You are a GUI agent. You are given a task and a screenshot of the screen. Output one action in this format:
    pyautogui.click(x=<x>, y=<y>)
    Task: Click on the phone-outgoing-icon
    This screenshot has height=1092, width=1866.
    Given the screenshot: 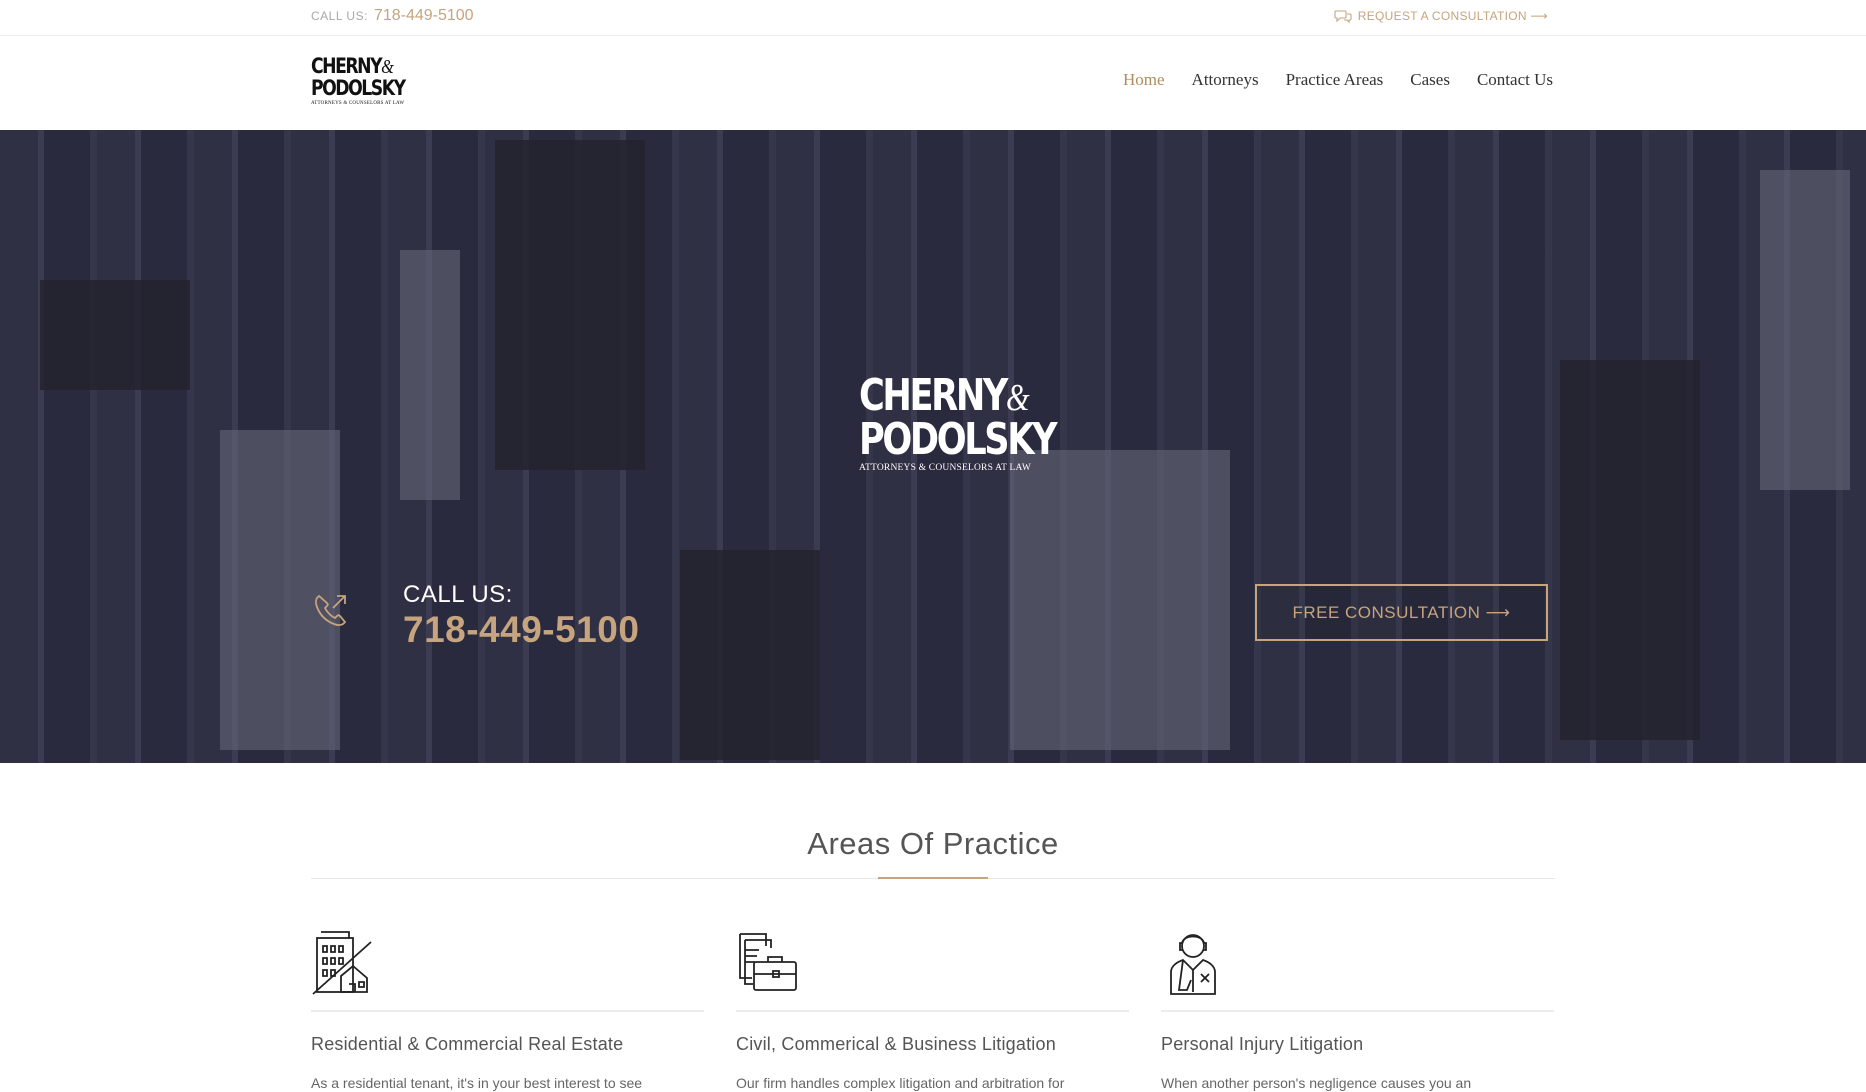 What is the action you would take?
    pyautogui.click(x=331, y=610)
    